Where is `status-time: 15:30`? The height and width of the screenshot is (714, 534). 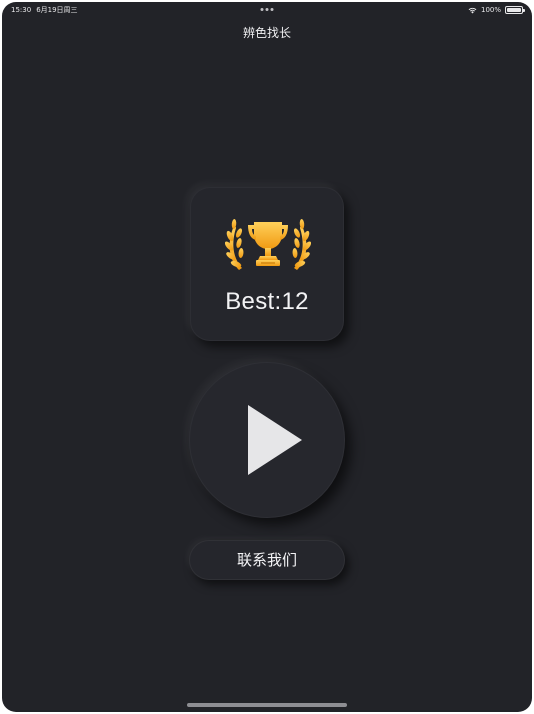 status-time: 15:30 is located at coordinates (21, 10).